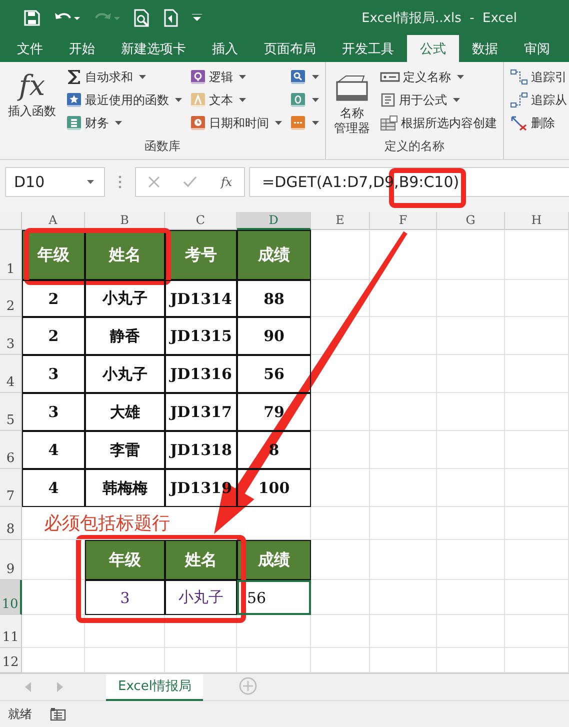 The width and height of the screenshot is (569, 727). Describe the element at coordinates (11, 336) in the screenshot. I see `row-header: 3` at that location.